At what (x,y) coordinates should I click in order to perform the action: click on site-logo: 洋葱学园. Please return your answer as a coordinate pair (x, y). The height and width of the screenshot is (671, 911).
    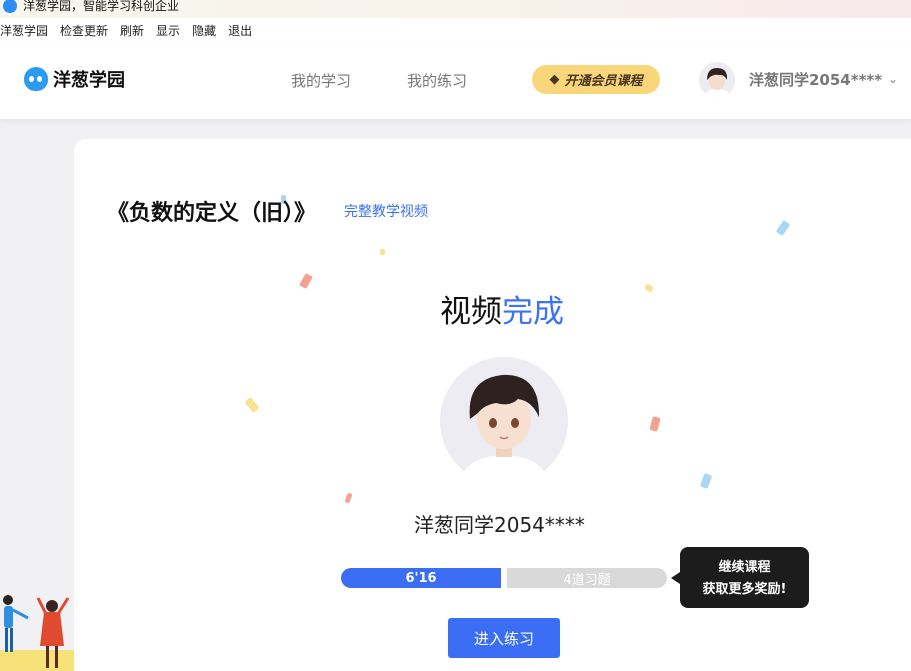
    Looking at the image, I should click on (74, 79).